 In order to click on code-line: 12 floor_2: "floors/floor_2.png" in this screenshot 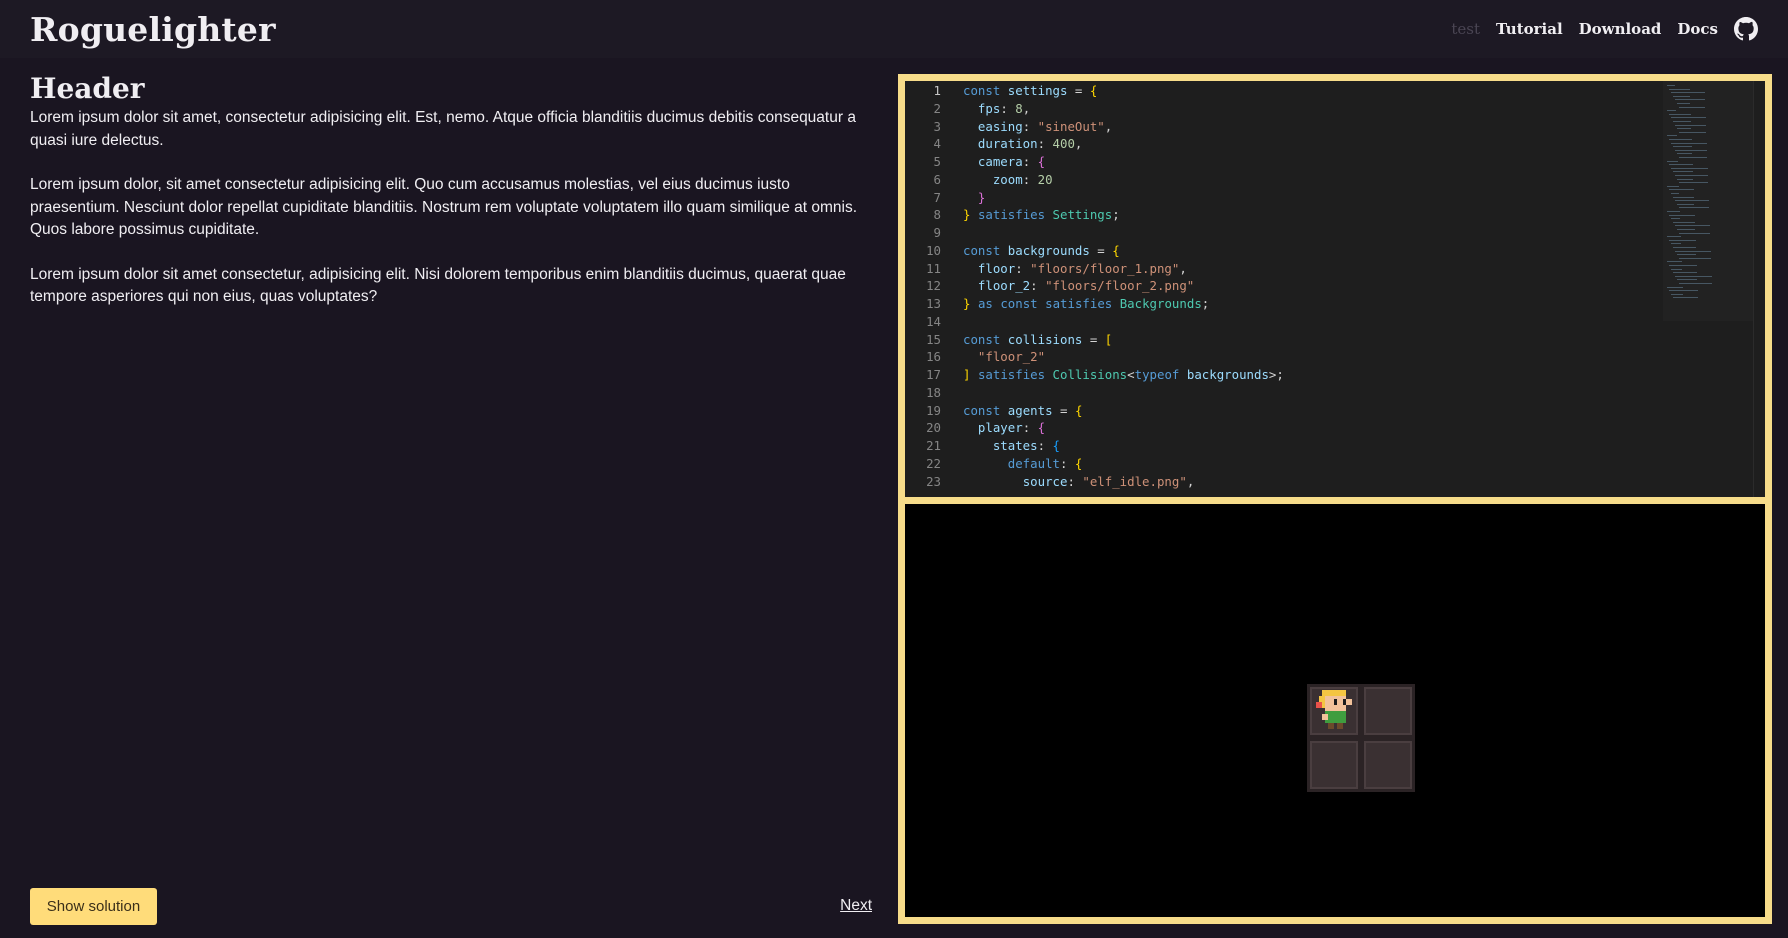, I will do `click(1335, 286)`.